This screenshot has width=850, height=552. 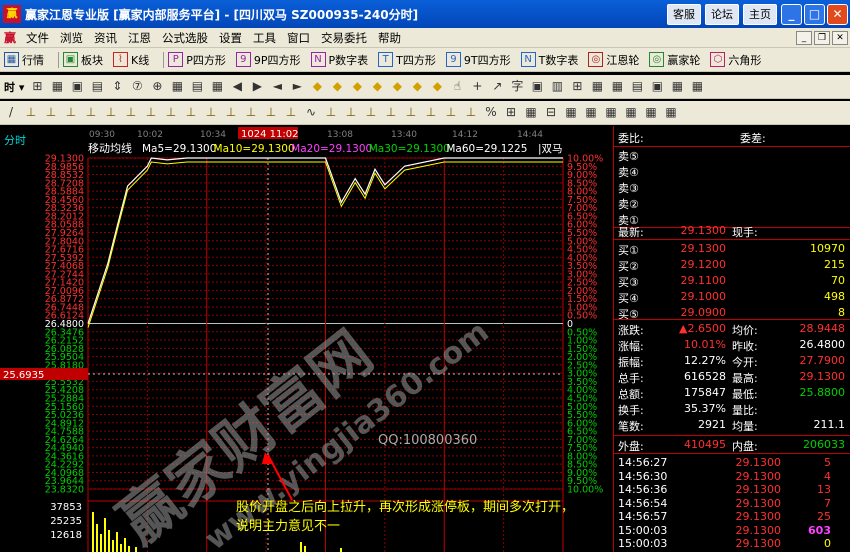 I want to click on tool-icon-33: ▦, so click(x=697, y=86).